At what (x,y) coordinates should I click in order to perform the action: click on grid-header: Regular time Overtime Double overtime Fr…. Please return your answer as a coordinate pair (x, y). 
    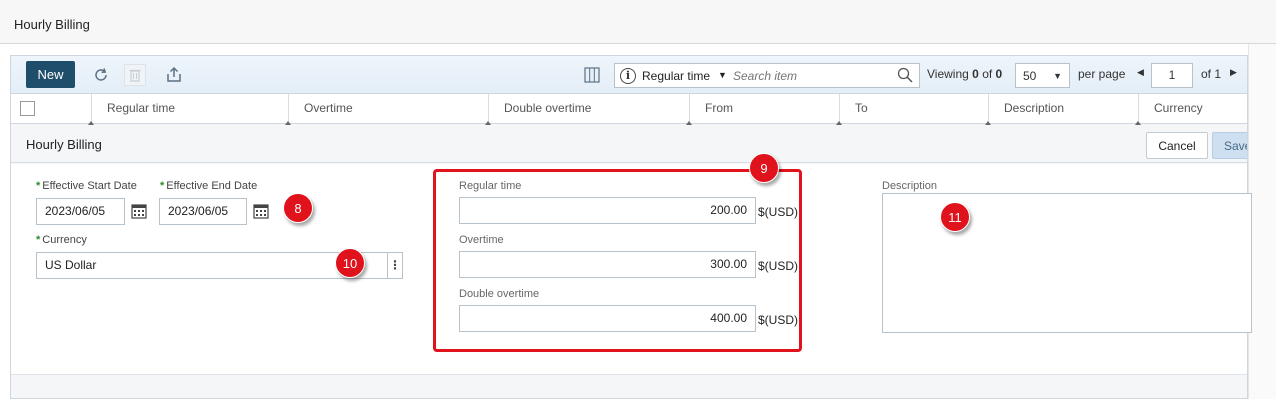
    Looking at the image, I should click on (629, 109).